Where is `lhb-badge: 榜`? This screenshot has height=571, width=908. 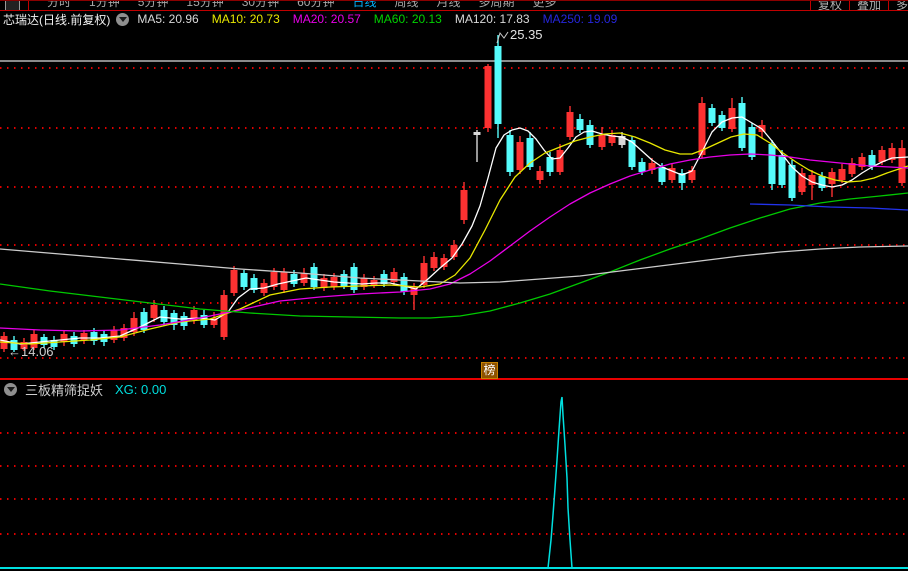
lhb-badge: 榜 is located at coordinates (489, 370).